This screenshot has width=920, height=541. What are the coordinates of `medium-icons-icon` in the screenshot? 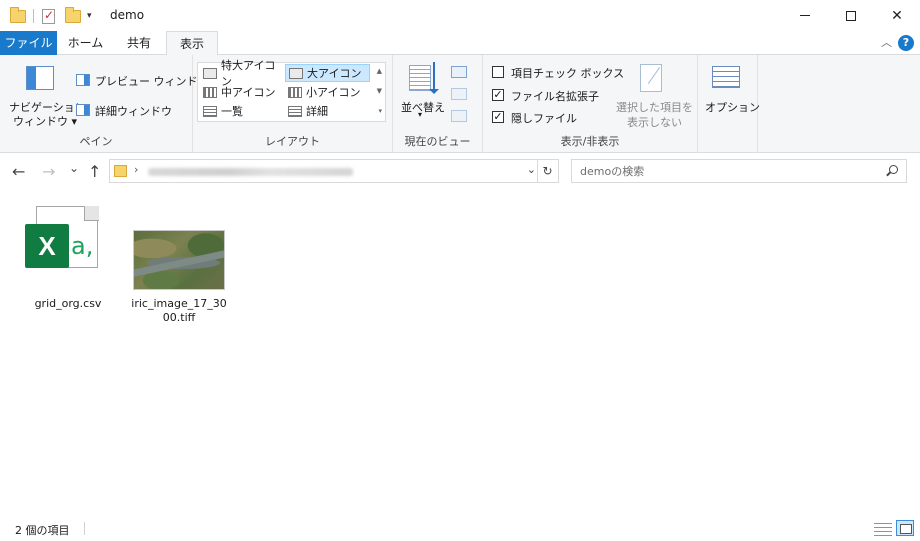 It's located at (210, 92).